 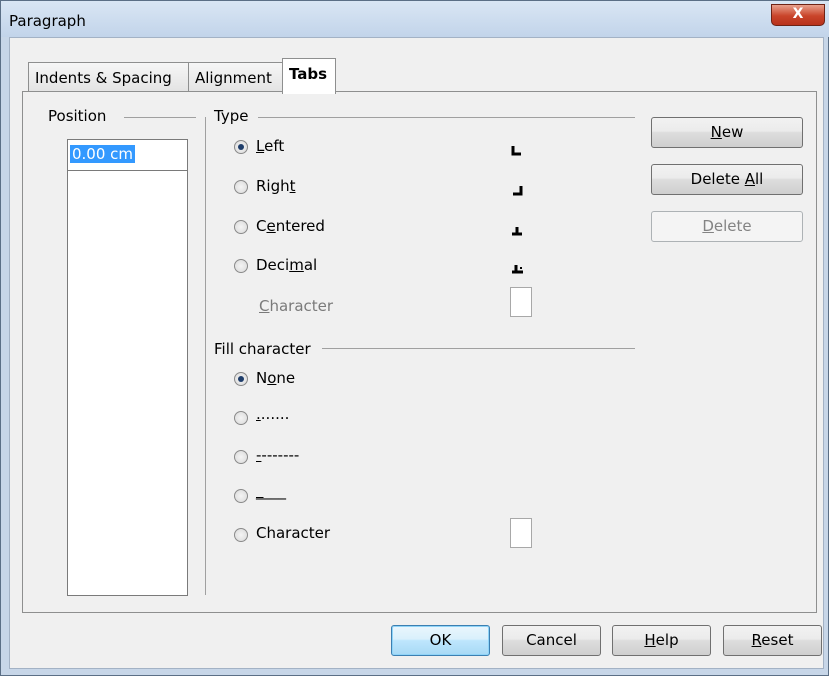 I want to click on close-button: X, so click(x=798, y=15).